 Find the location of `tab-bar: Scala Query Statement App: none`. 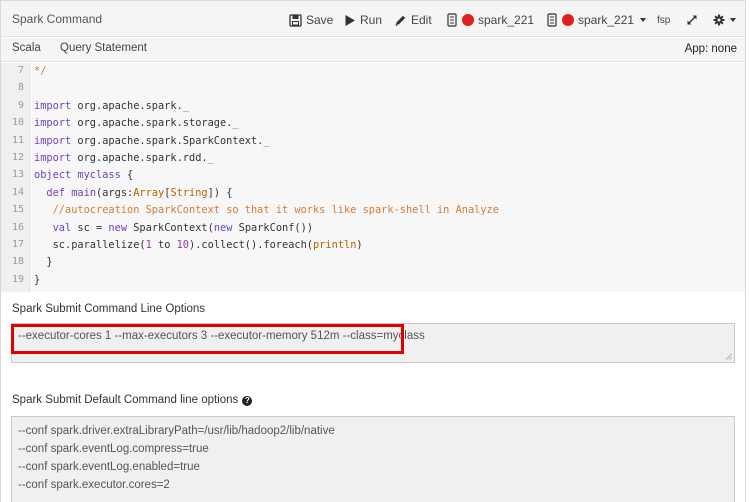

tab-bar: Scala Query Statement App: none is located at coordinates (373, 50).